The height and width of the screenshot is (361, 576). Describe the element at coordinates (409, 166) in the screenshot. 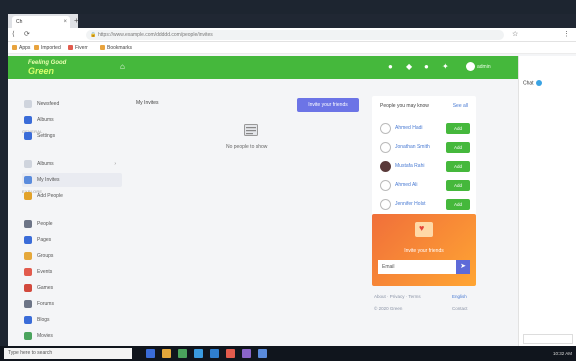

I see `person-name-link: Mustafa Rahi` at that location.